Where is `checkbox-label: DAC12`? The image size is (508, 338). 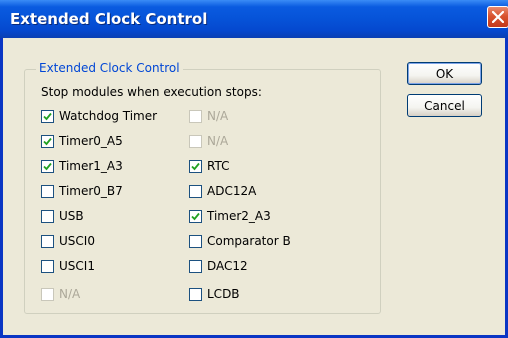 checkbox-label: DAC12 is located at coordinates (227, 266).